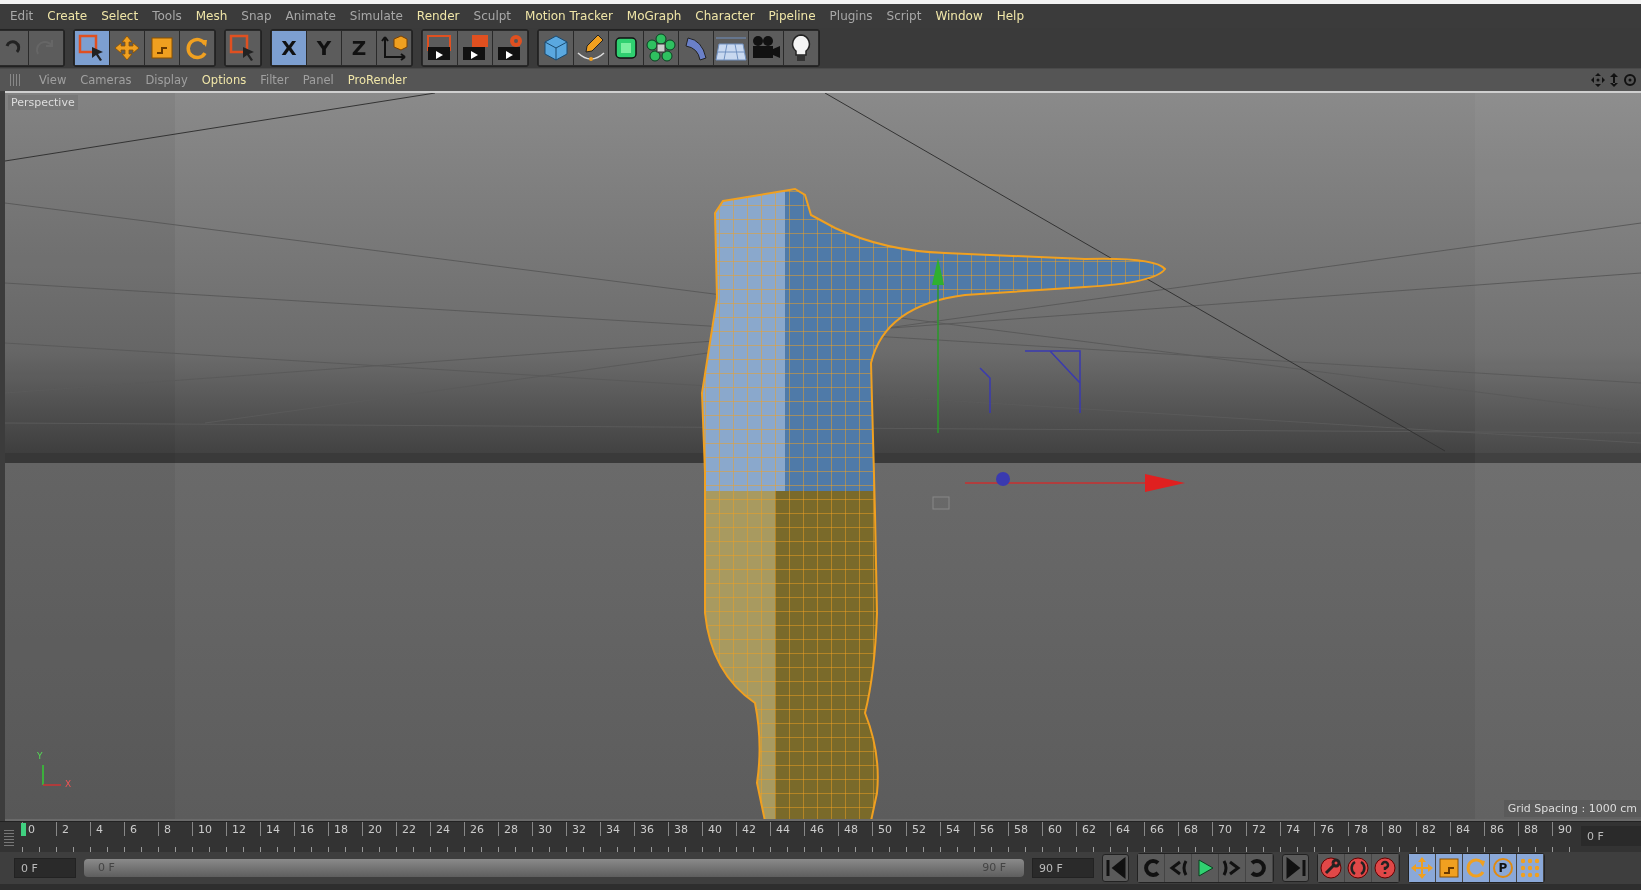  What do you see at coordinates (959, 16) in the screenshot?
I see `menu-item: Window` at bounding box center [959, 16].